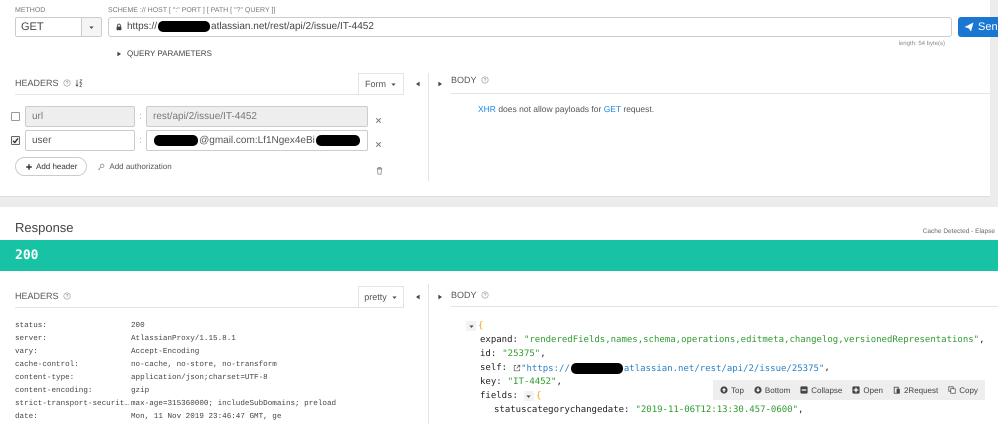 This screenshot has height=427, width=998. Describe the element at coordinates (567, 109) in the screenshot. I see `body-message: XHR does not allow payloads for GET request.` at that location.